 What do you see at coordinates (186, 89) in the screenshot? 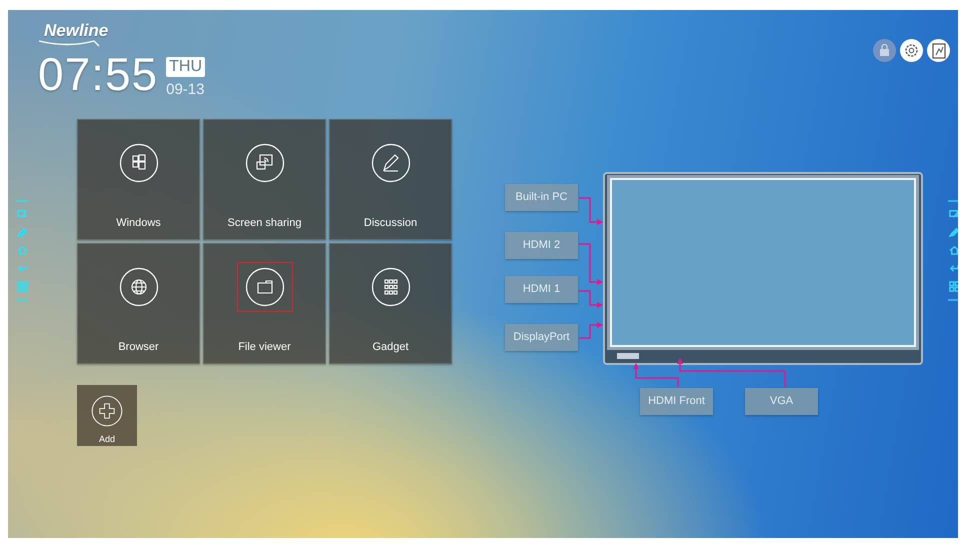
I see `date-label: 09-13` at bounding box center [186, 89].